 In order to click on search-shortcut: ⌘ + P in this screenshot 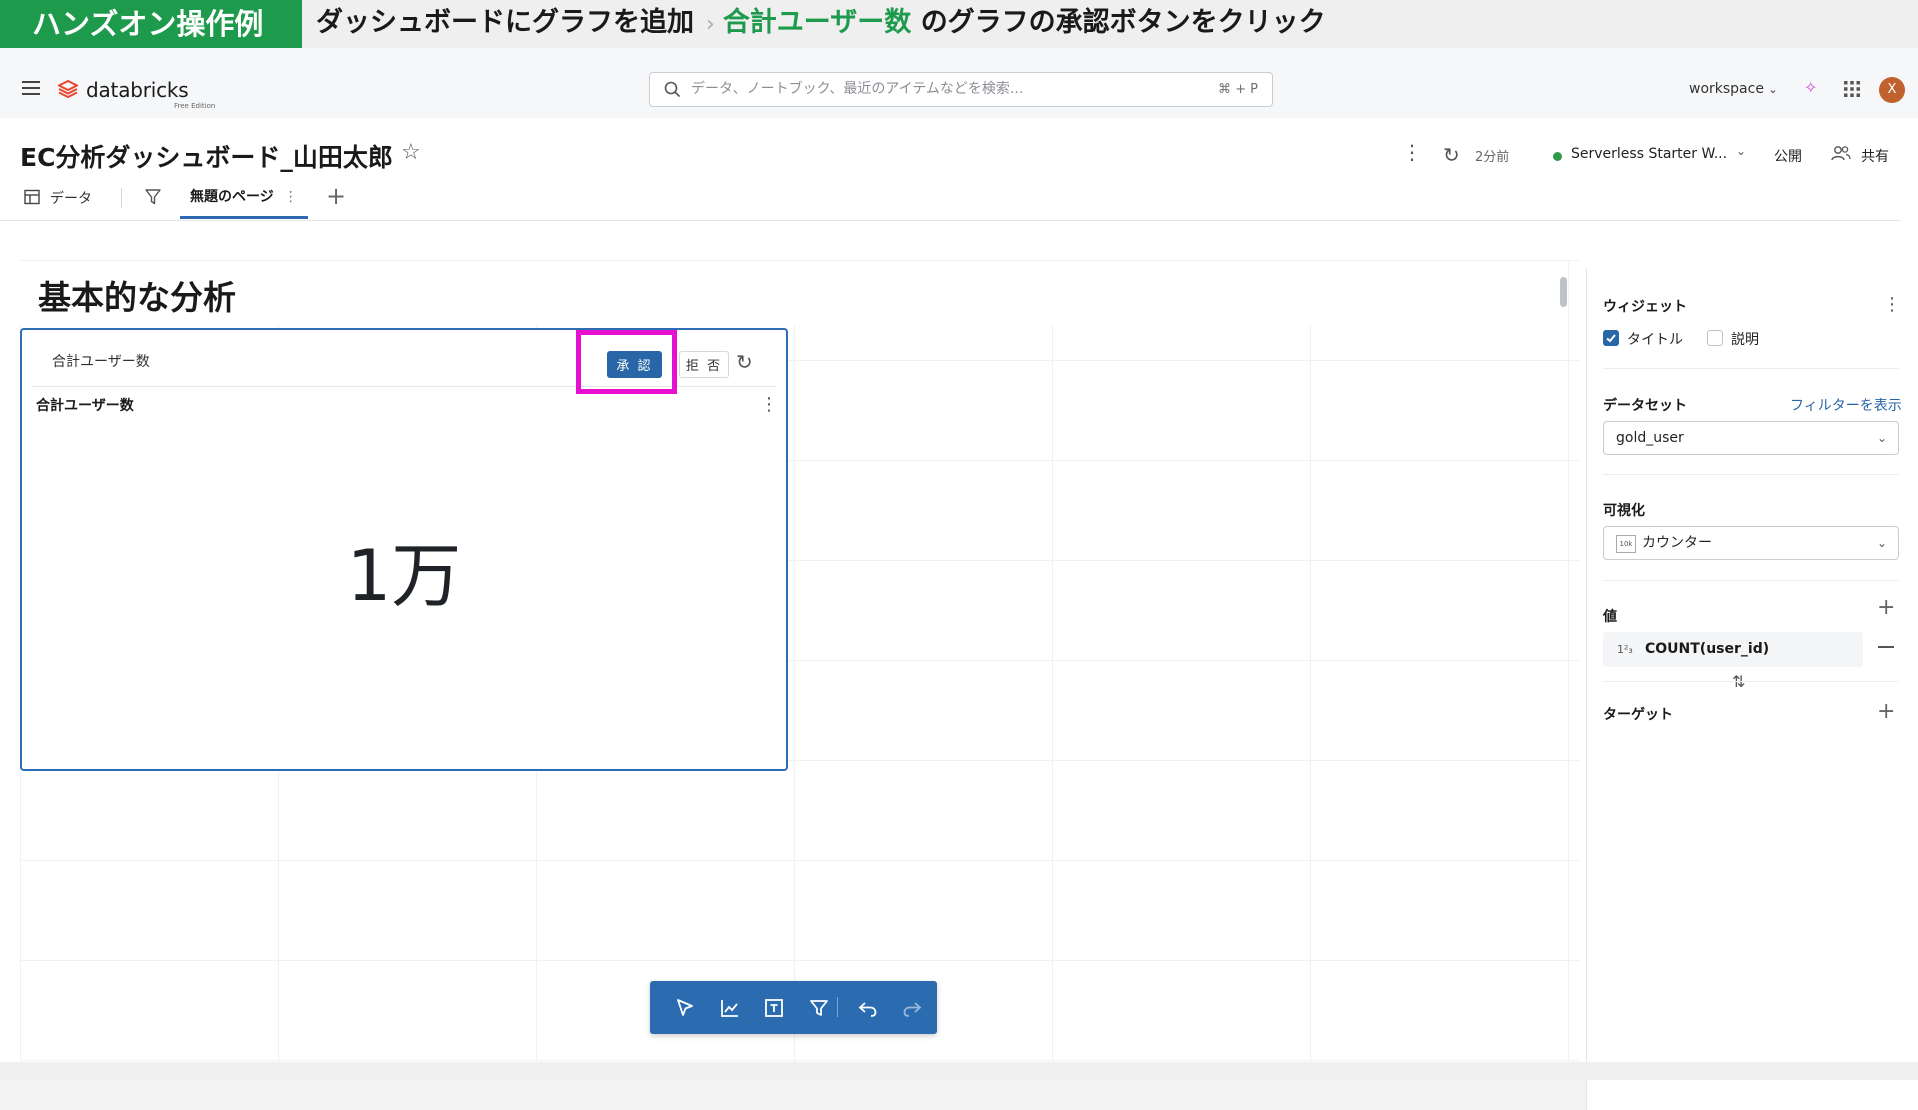, I will do `click(1238, 89)`.